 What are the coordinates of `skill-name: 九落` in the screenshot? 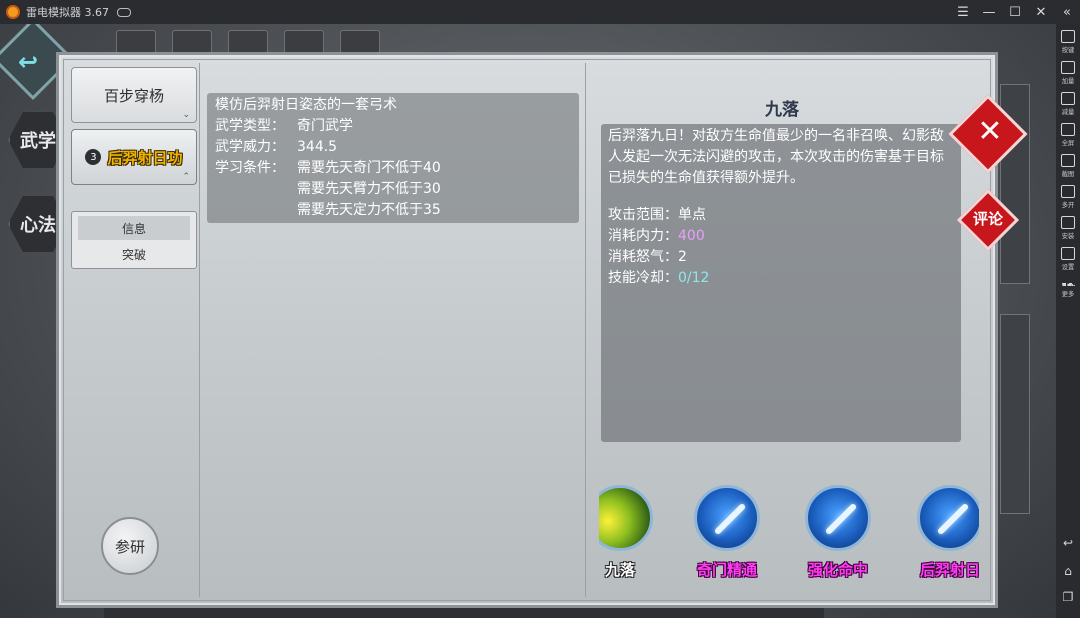 It's located at (782, 110).